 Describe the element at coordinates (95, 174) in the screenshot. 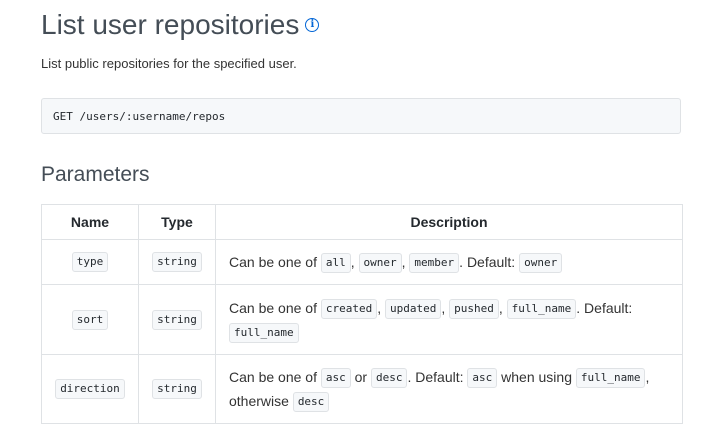

I see `parameters-heading: Parameters` at that location.